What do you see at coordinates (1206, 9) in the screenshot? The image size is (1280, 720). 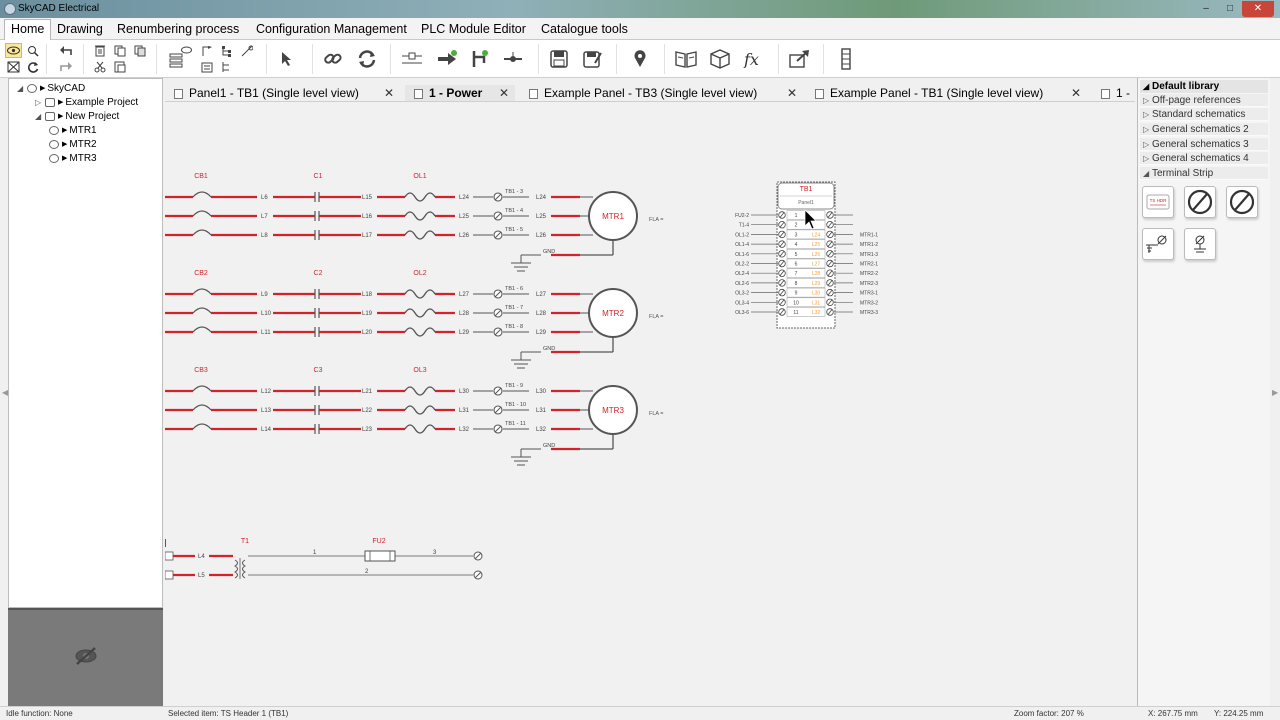 I see `minimize-button: –` at bounding box center [1206, 9].